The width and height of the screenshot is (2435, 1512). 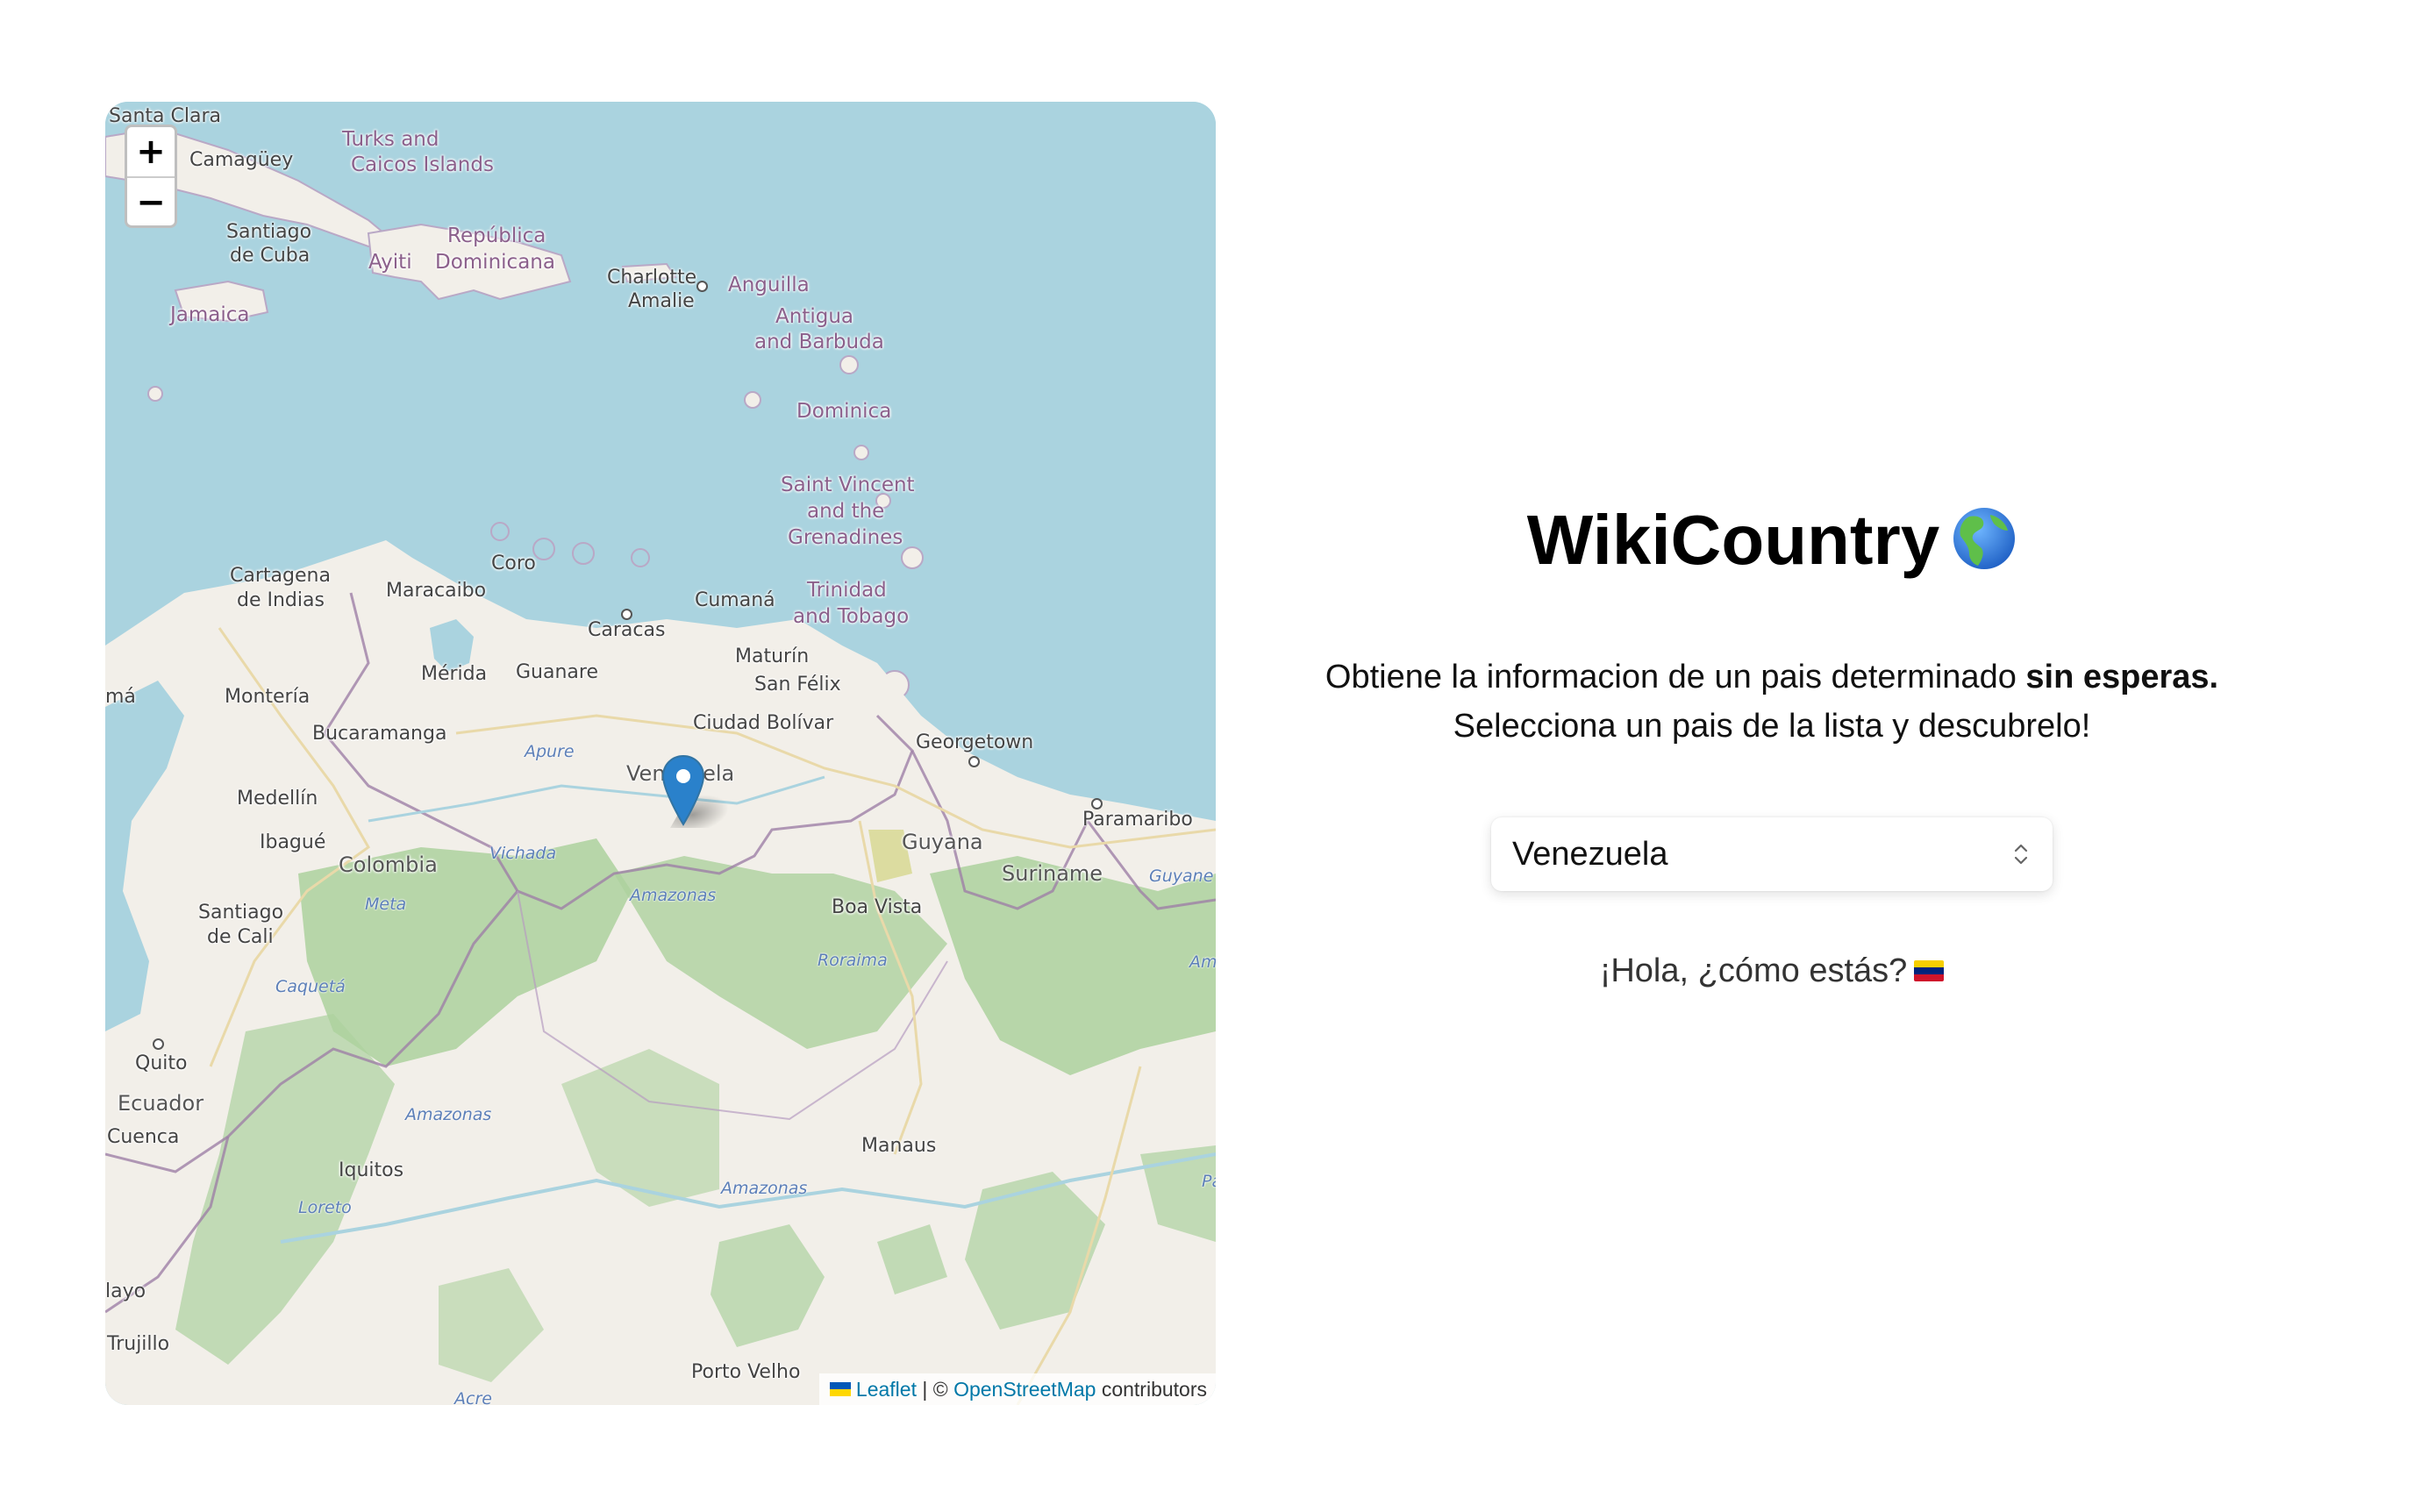 What do you see at coordinates (379, 734) in the screenshot?
I see `map-label: Bucaramanga` at bounding box center [379, 734].